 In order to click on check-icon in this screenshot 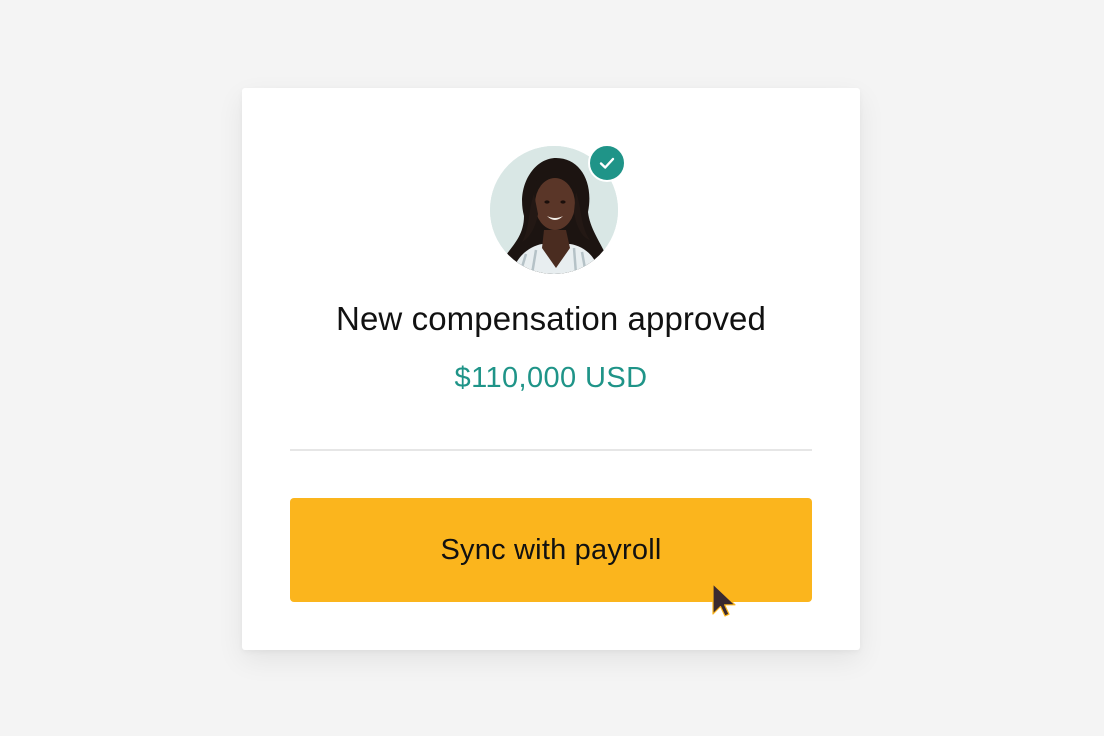, I will do `click(607, 163)`.